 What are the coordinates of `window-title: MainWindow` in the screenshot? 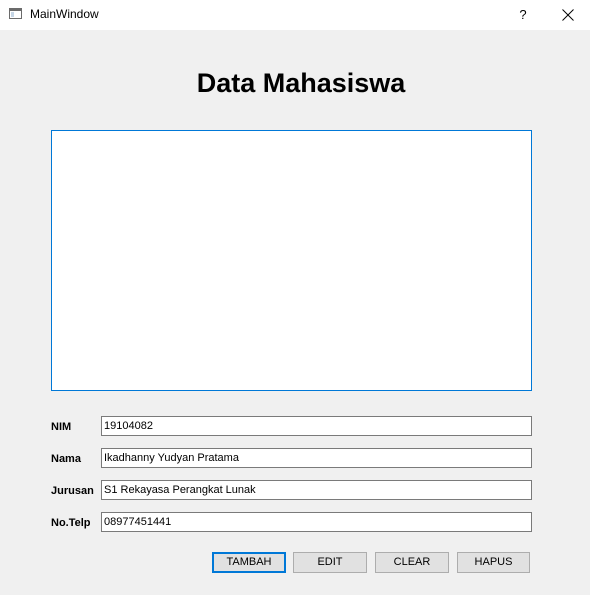 It's located at (64, 14).